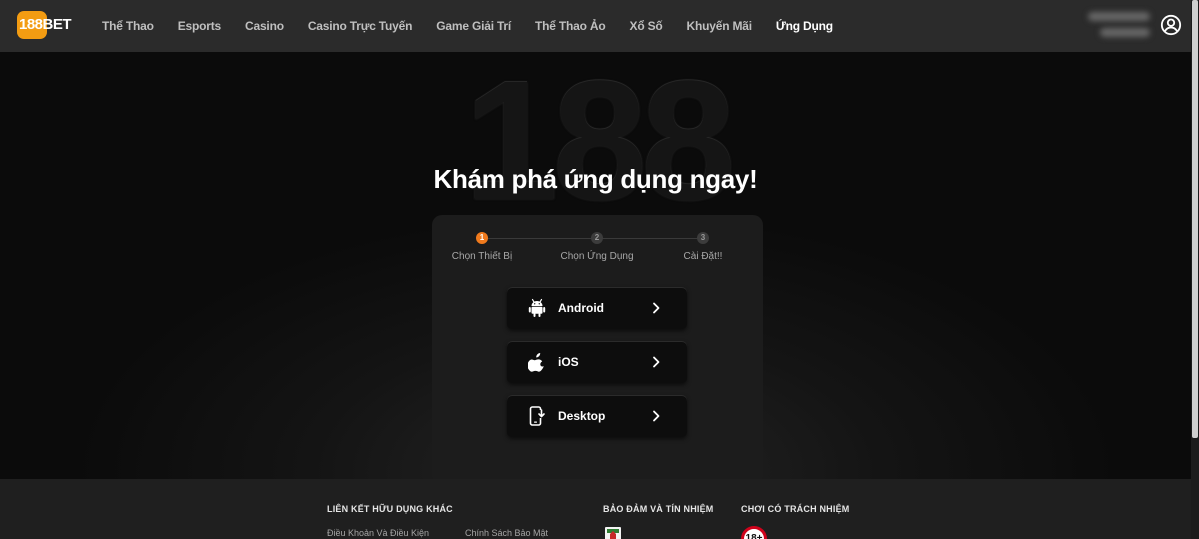  Describe the element at coordinates (597, 362) in the screenshot. I see `ios-button: iOS` at that location.